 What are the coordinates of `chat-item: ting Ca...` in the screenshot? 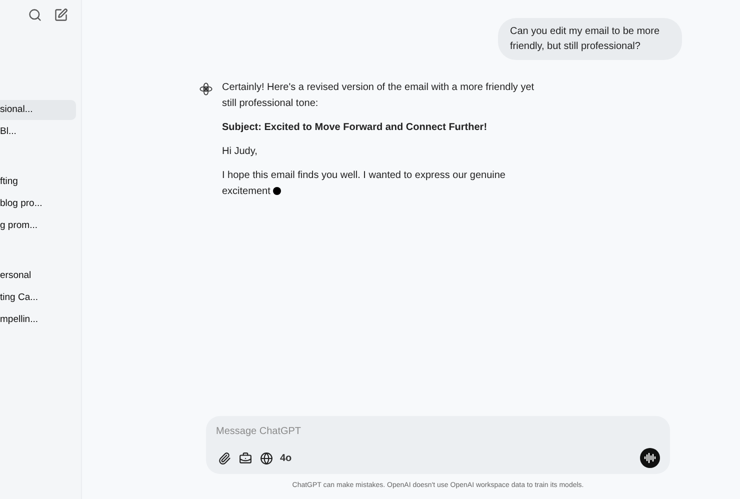 It's located at (38, 298).